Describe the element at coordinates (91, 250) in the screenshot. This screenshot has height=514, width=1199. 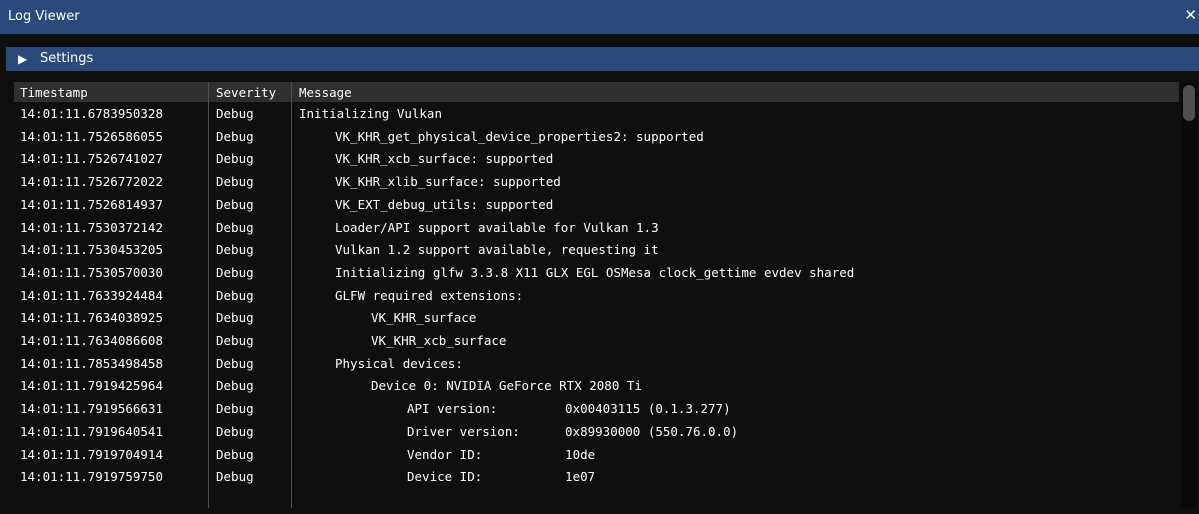
I see `timestamp-cell: 14:01:11.7530453205` at that location.